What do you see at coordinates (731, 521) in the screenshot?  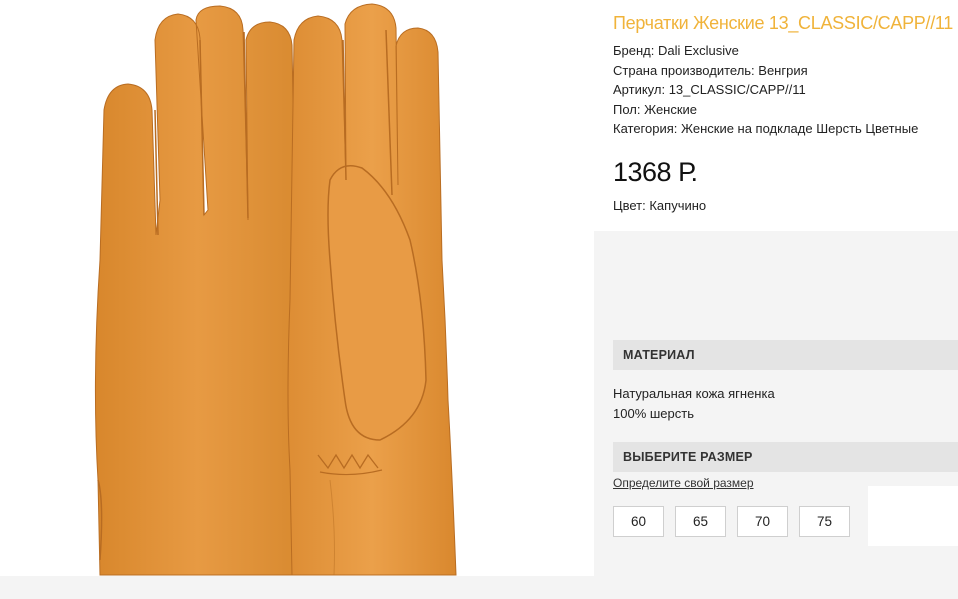 I see `size-options: 60 65 70 75` at bounding box center [731, 521].